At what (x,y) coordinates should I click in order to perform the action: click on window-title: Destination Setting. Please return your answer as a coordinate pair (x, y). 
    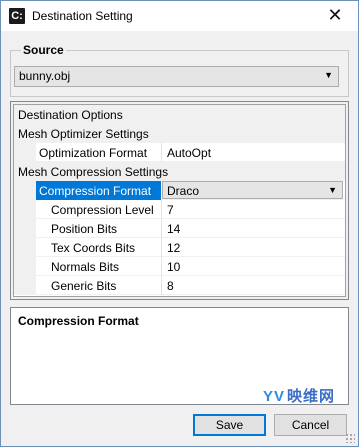
    Looking at the image, I should click on (82, 16).